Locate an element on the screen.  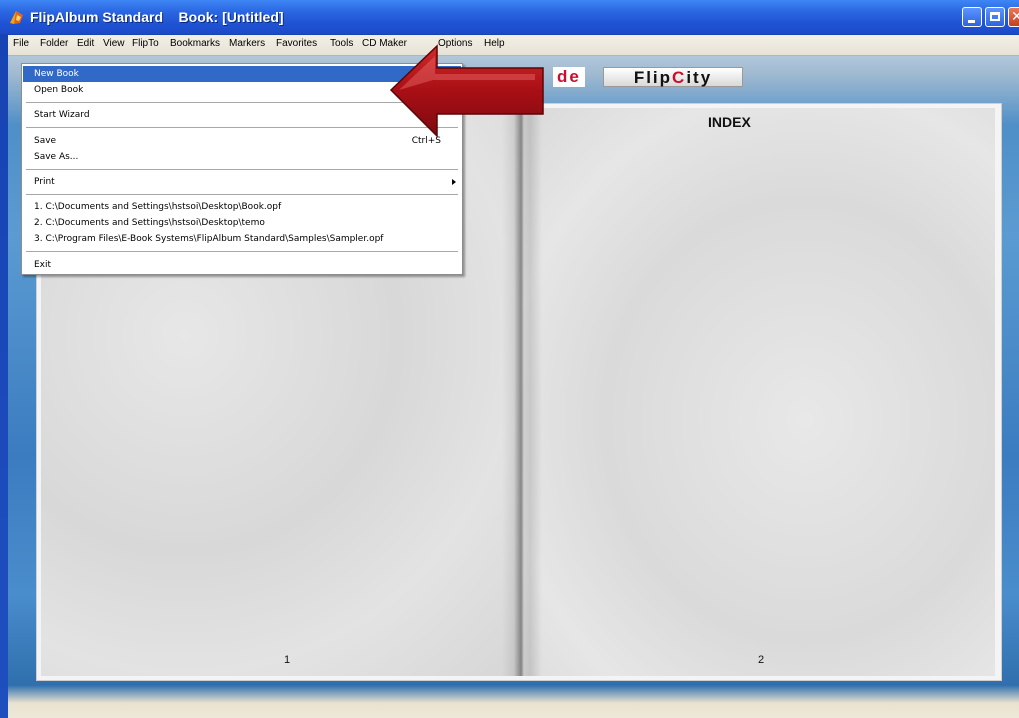
menu-tools: Tools is located at coordinates (341, 43).